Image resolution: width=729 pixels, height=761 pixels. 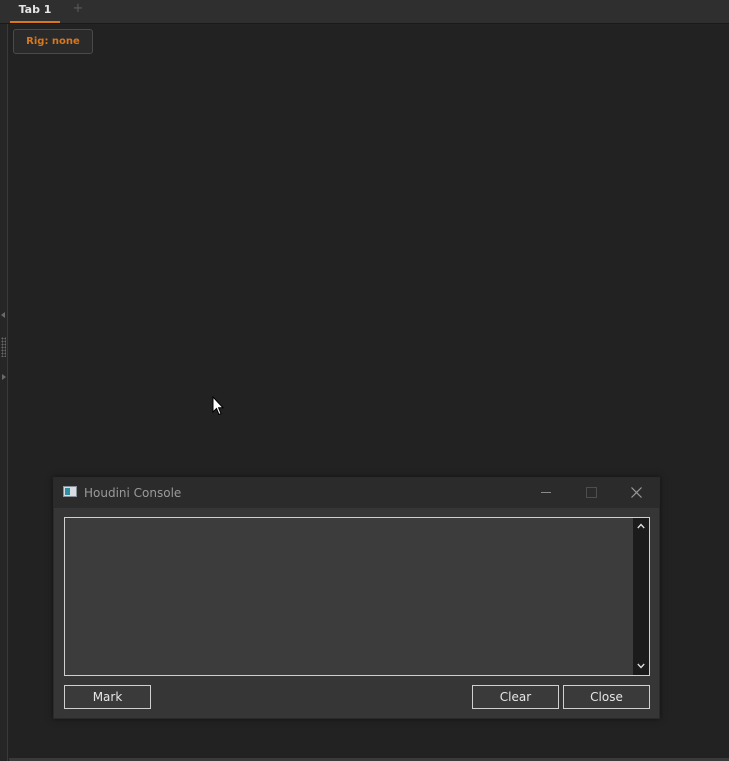 I want to click on close-button: Close, so click(x=606, y=697).